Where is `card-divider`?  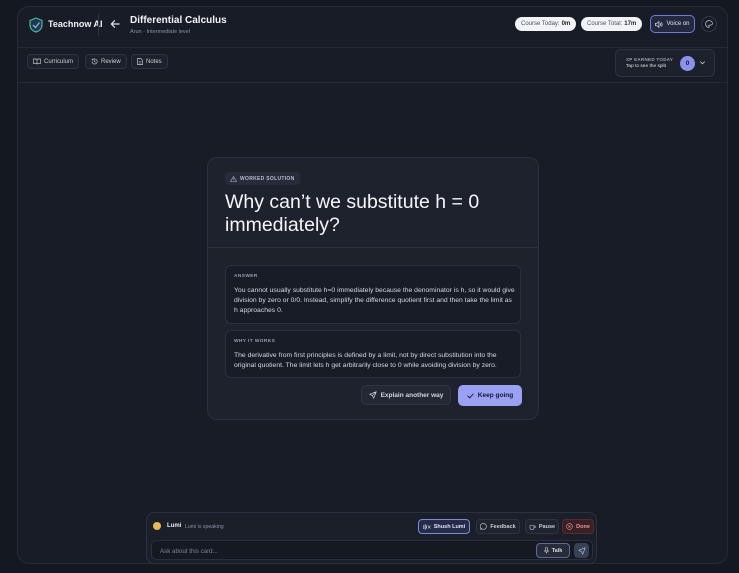 card-divider is located at coordinates (373, 247).